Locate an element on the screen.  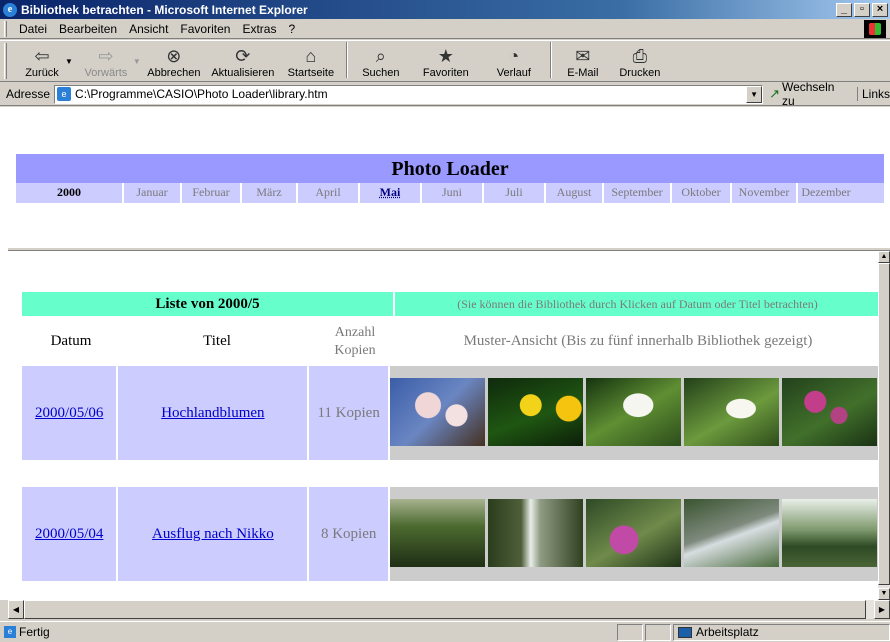
page-icon: e is located at coordinates (64, 94).